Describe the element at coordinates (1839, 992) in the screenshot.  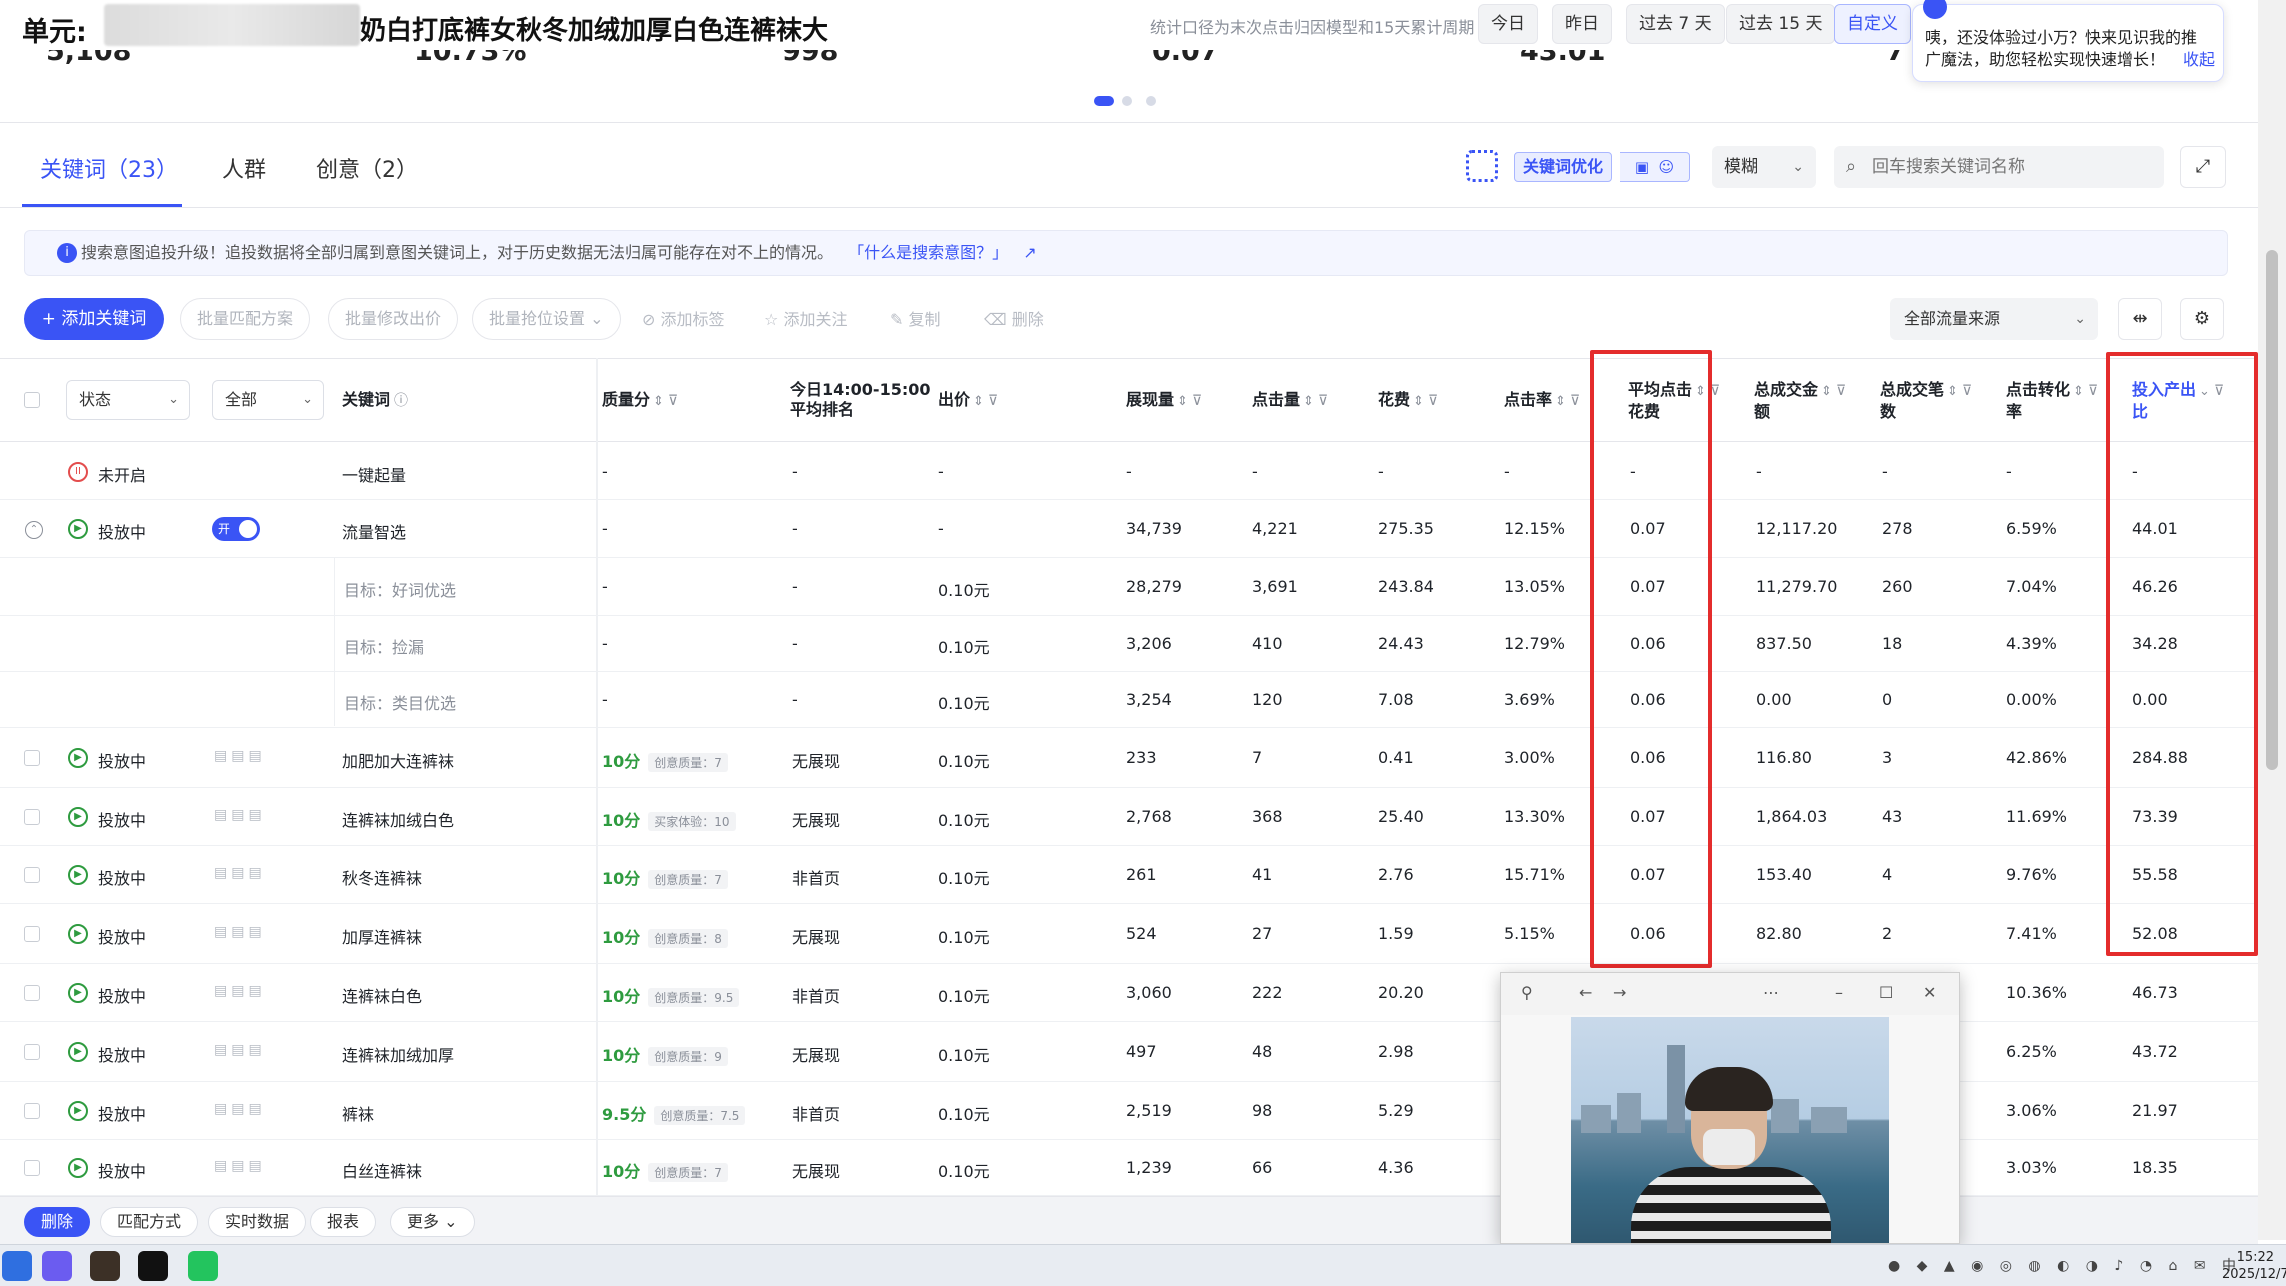
I see `minimize-icon: –` at that location.